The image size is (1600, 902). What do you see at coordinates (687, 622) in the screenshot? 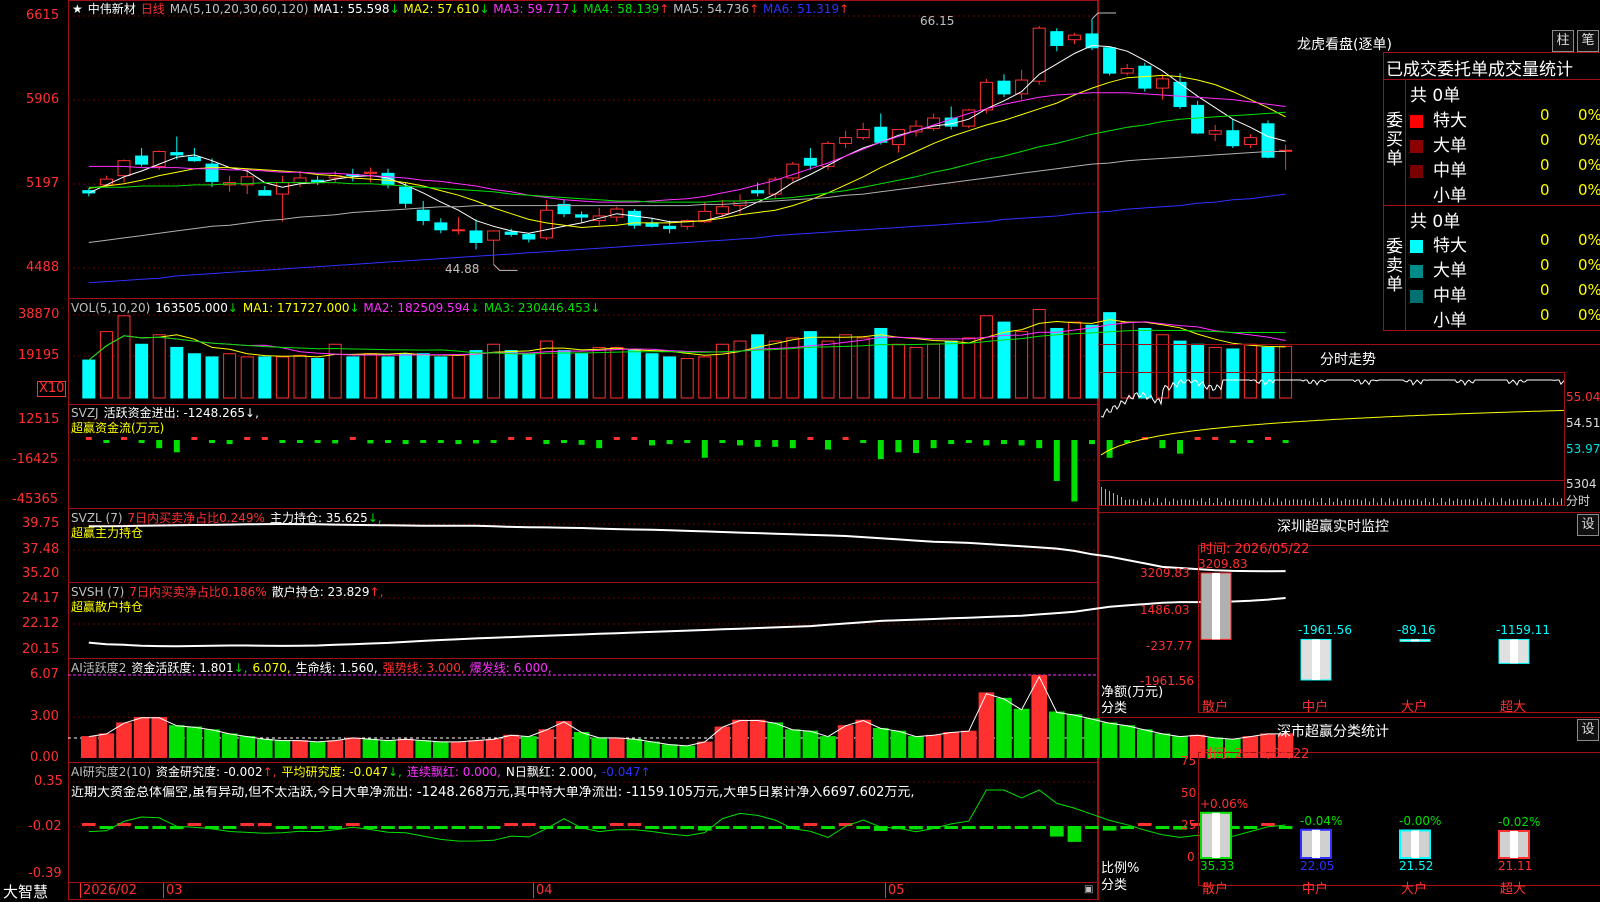
I see `svsh-layer` at bounding box center [687, 622].